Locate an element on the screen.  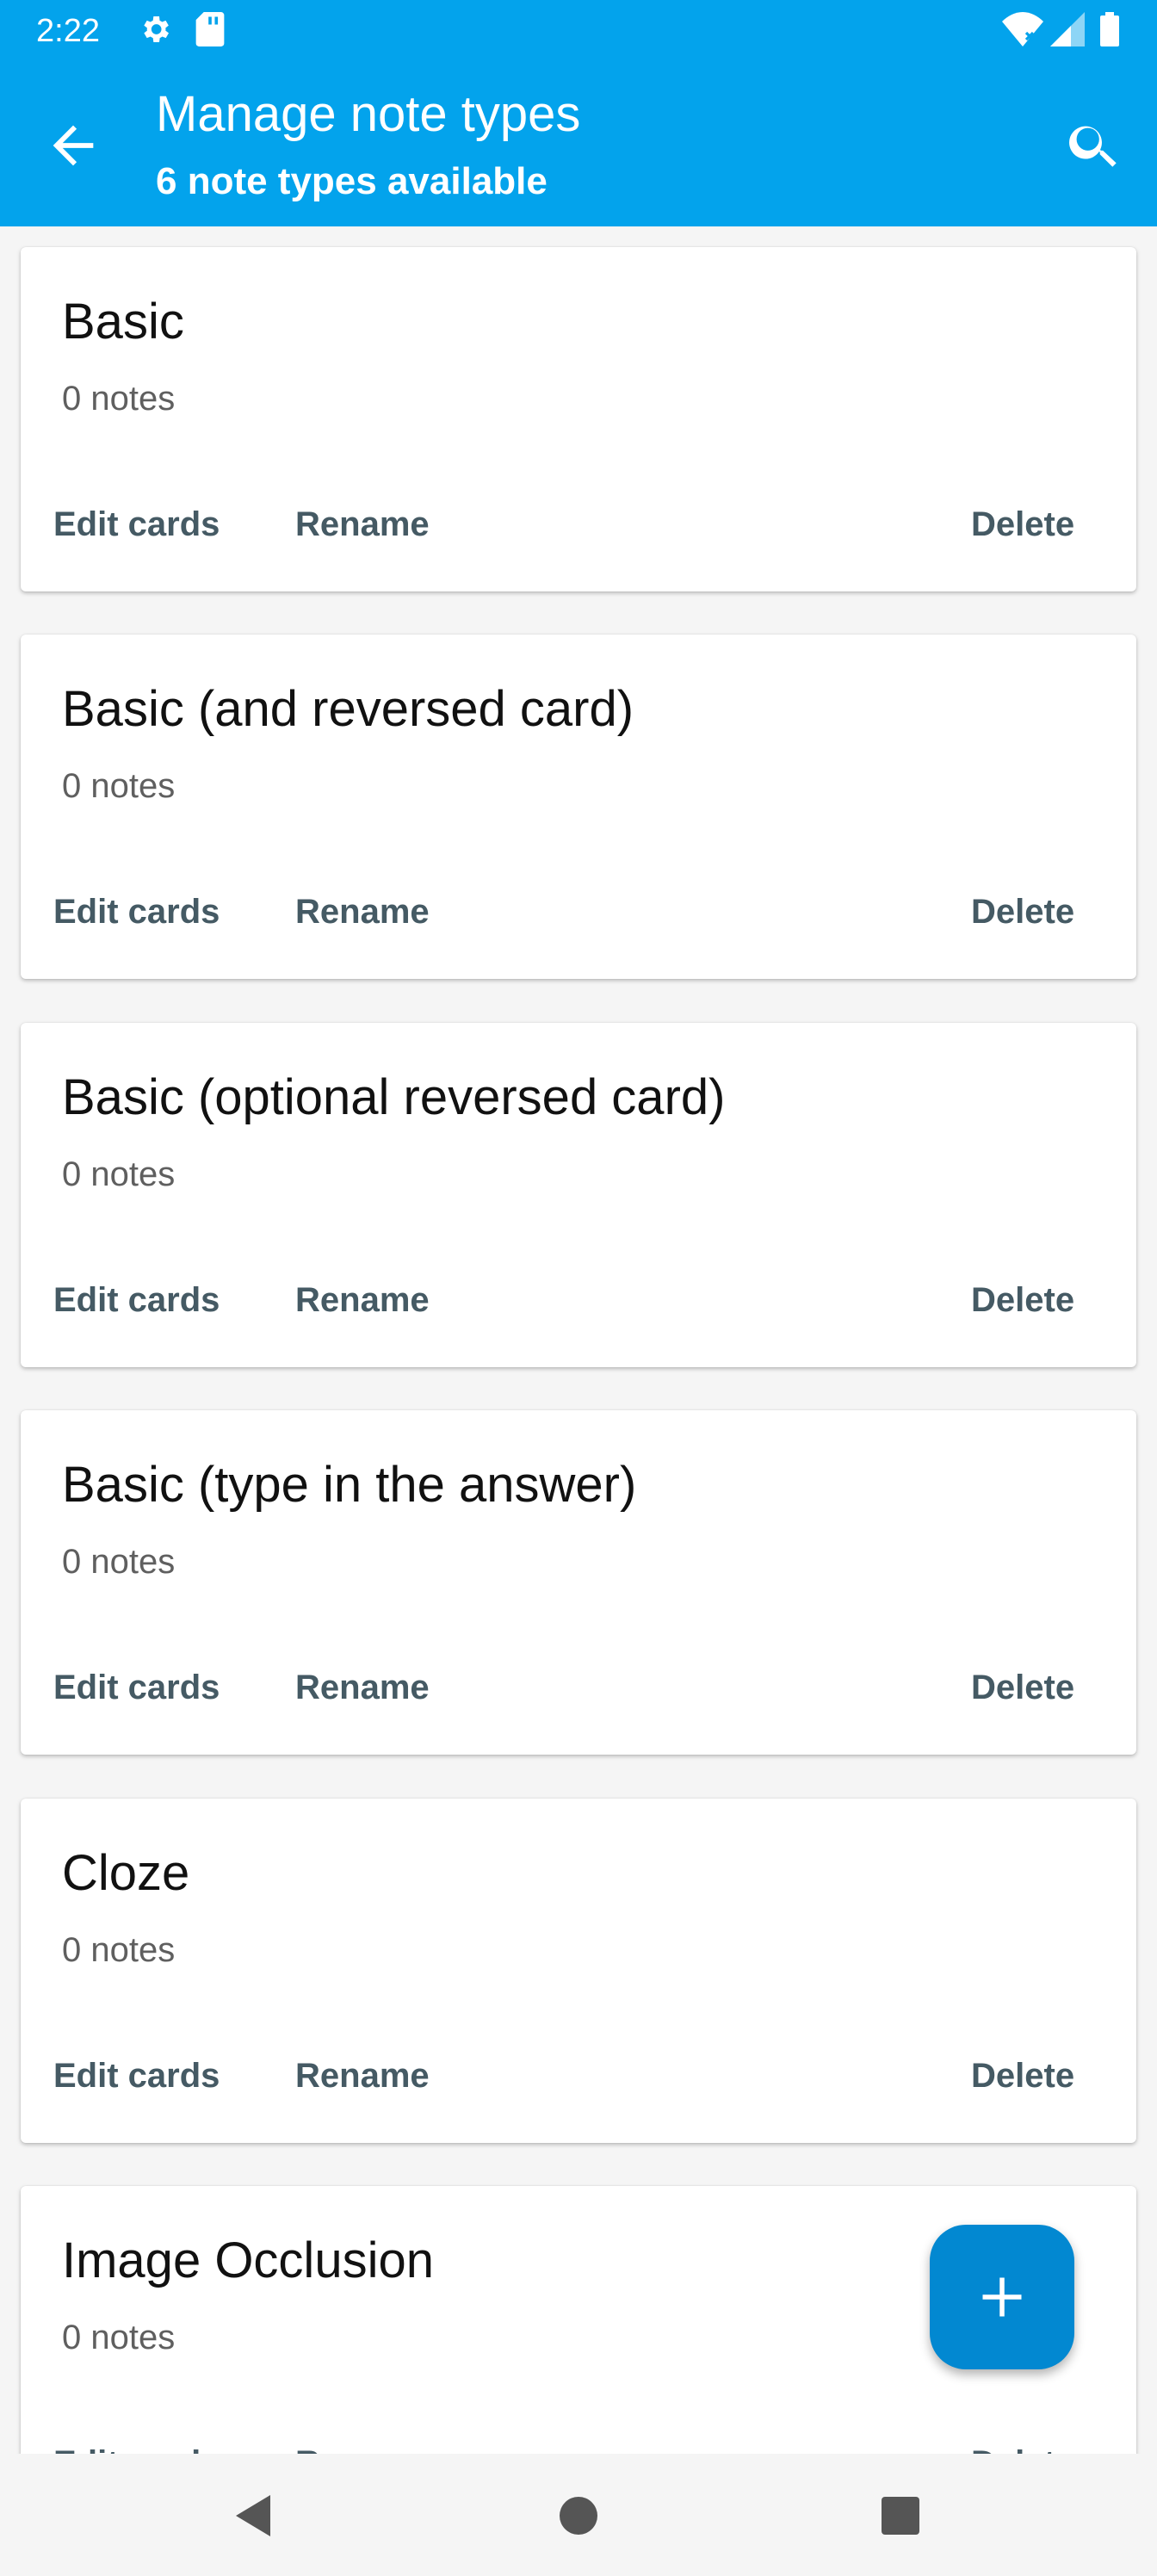
page-title: Manage note types is located at coordinates (369, 114).